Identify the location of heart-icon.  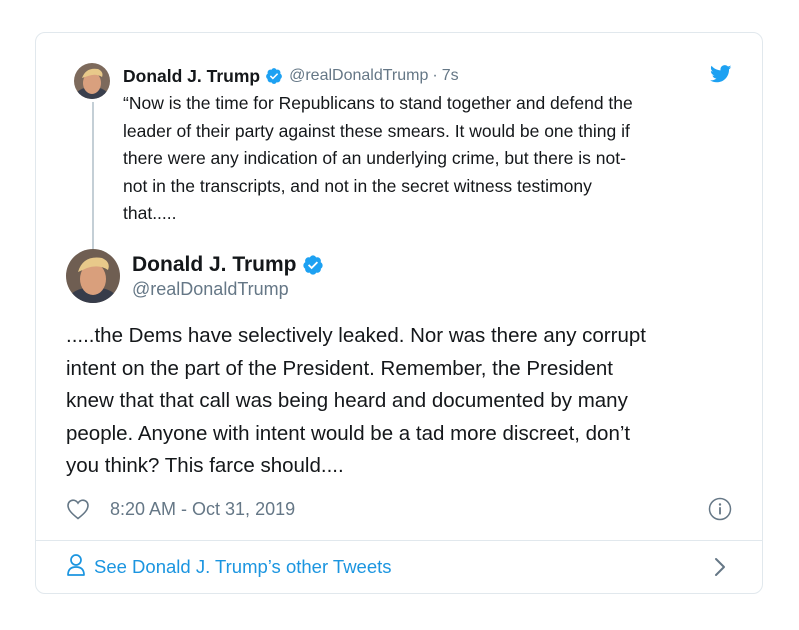
(78, 509).